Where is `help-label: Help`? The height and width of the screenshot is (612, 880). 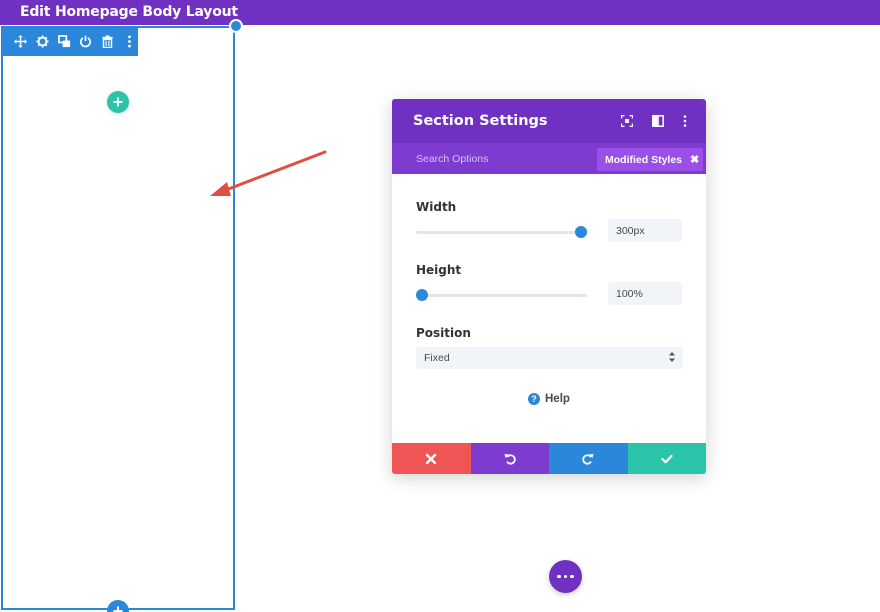 help-label: Help is located at coordinates (557, 399).